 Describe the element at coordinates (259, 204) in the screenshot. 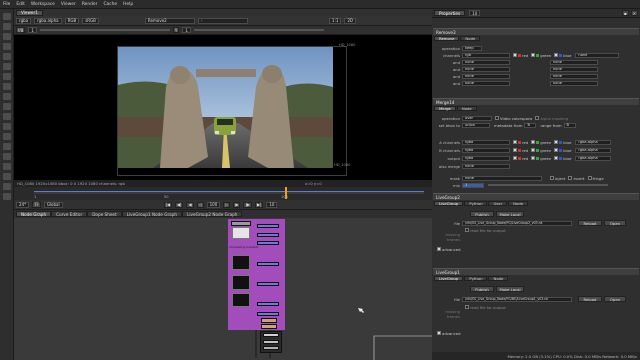

I see `last-frame-icon: ▶|` at that location.